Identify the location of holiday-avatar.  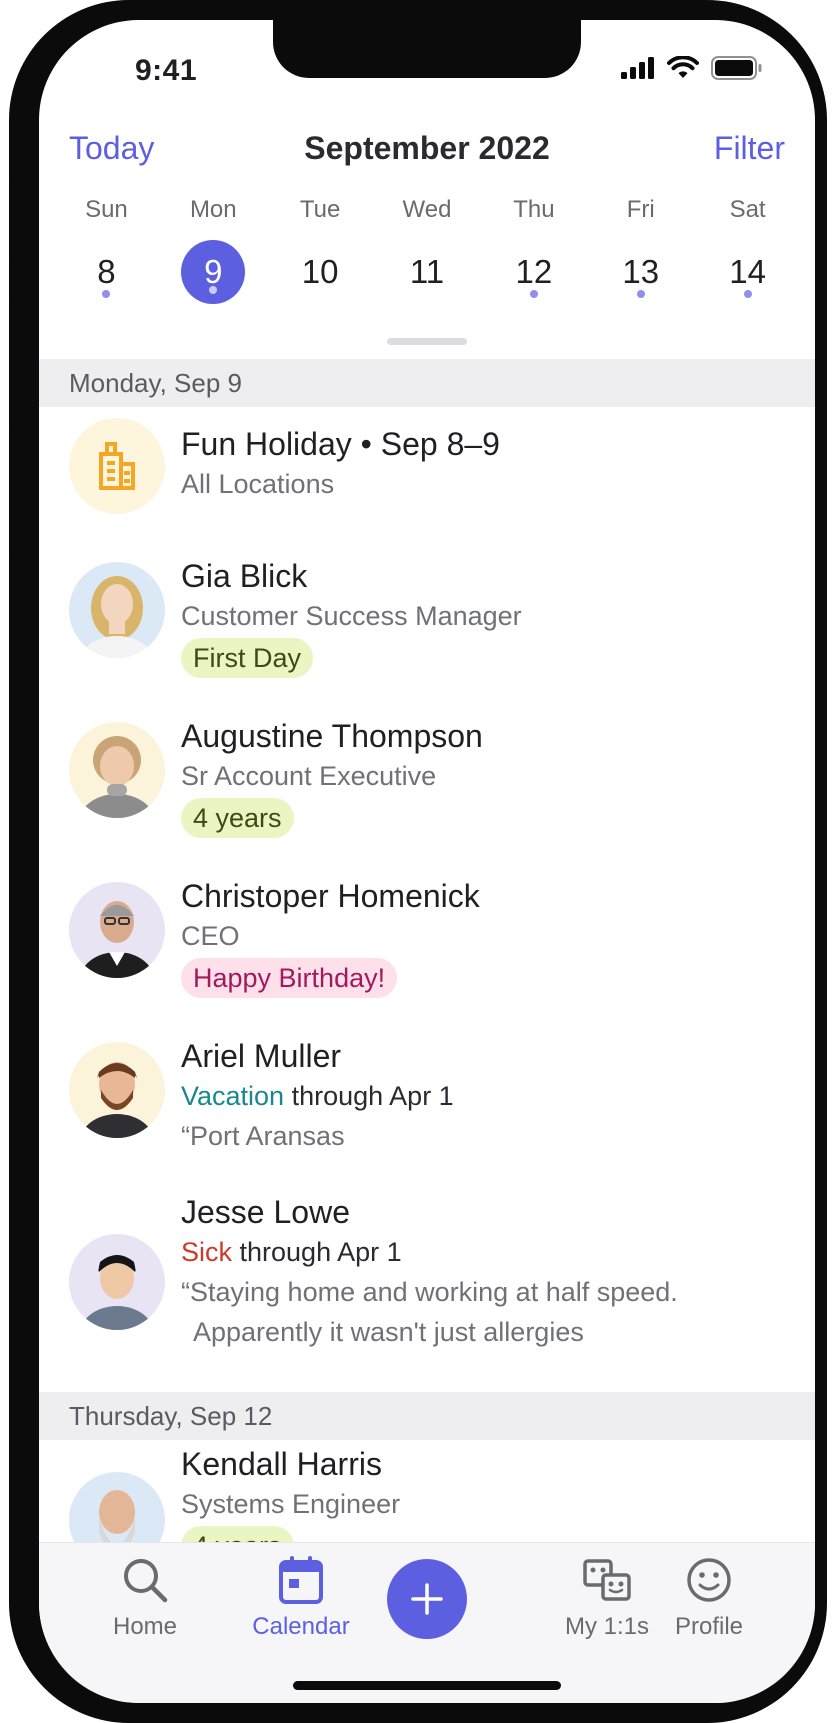
(117, 466).